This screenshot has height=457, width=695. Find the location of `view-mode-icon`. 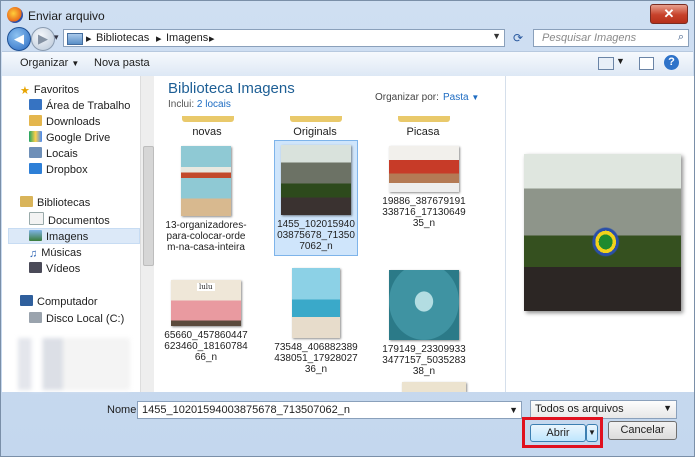

view-mode-icon is located at coordinates (606, 63).